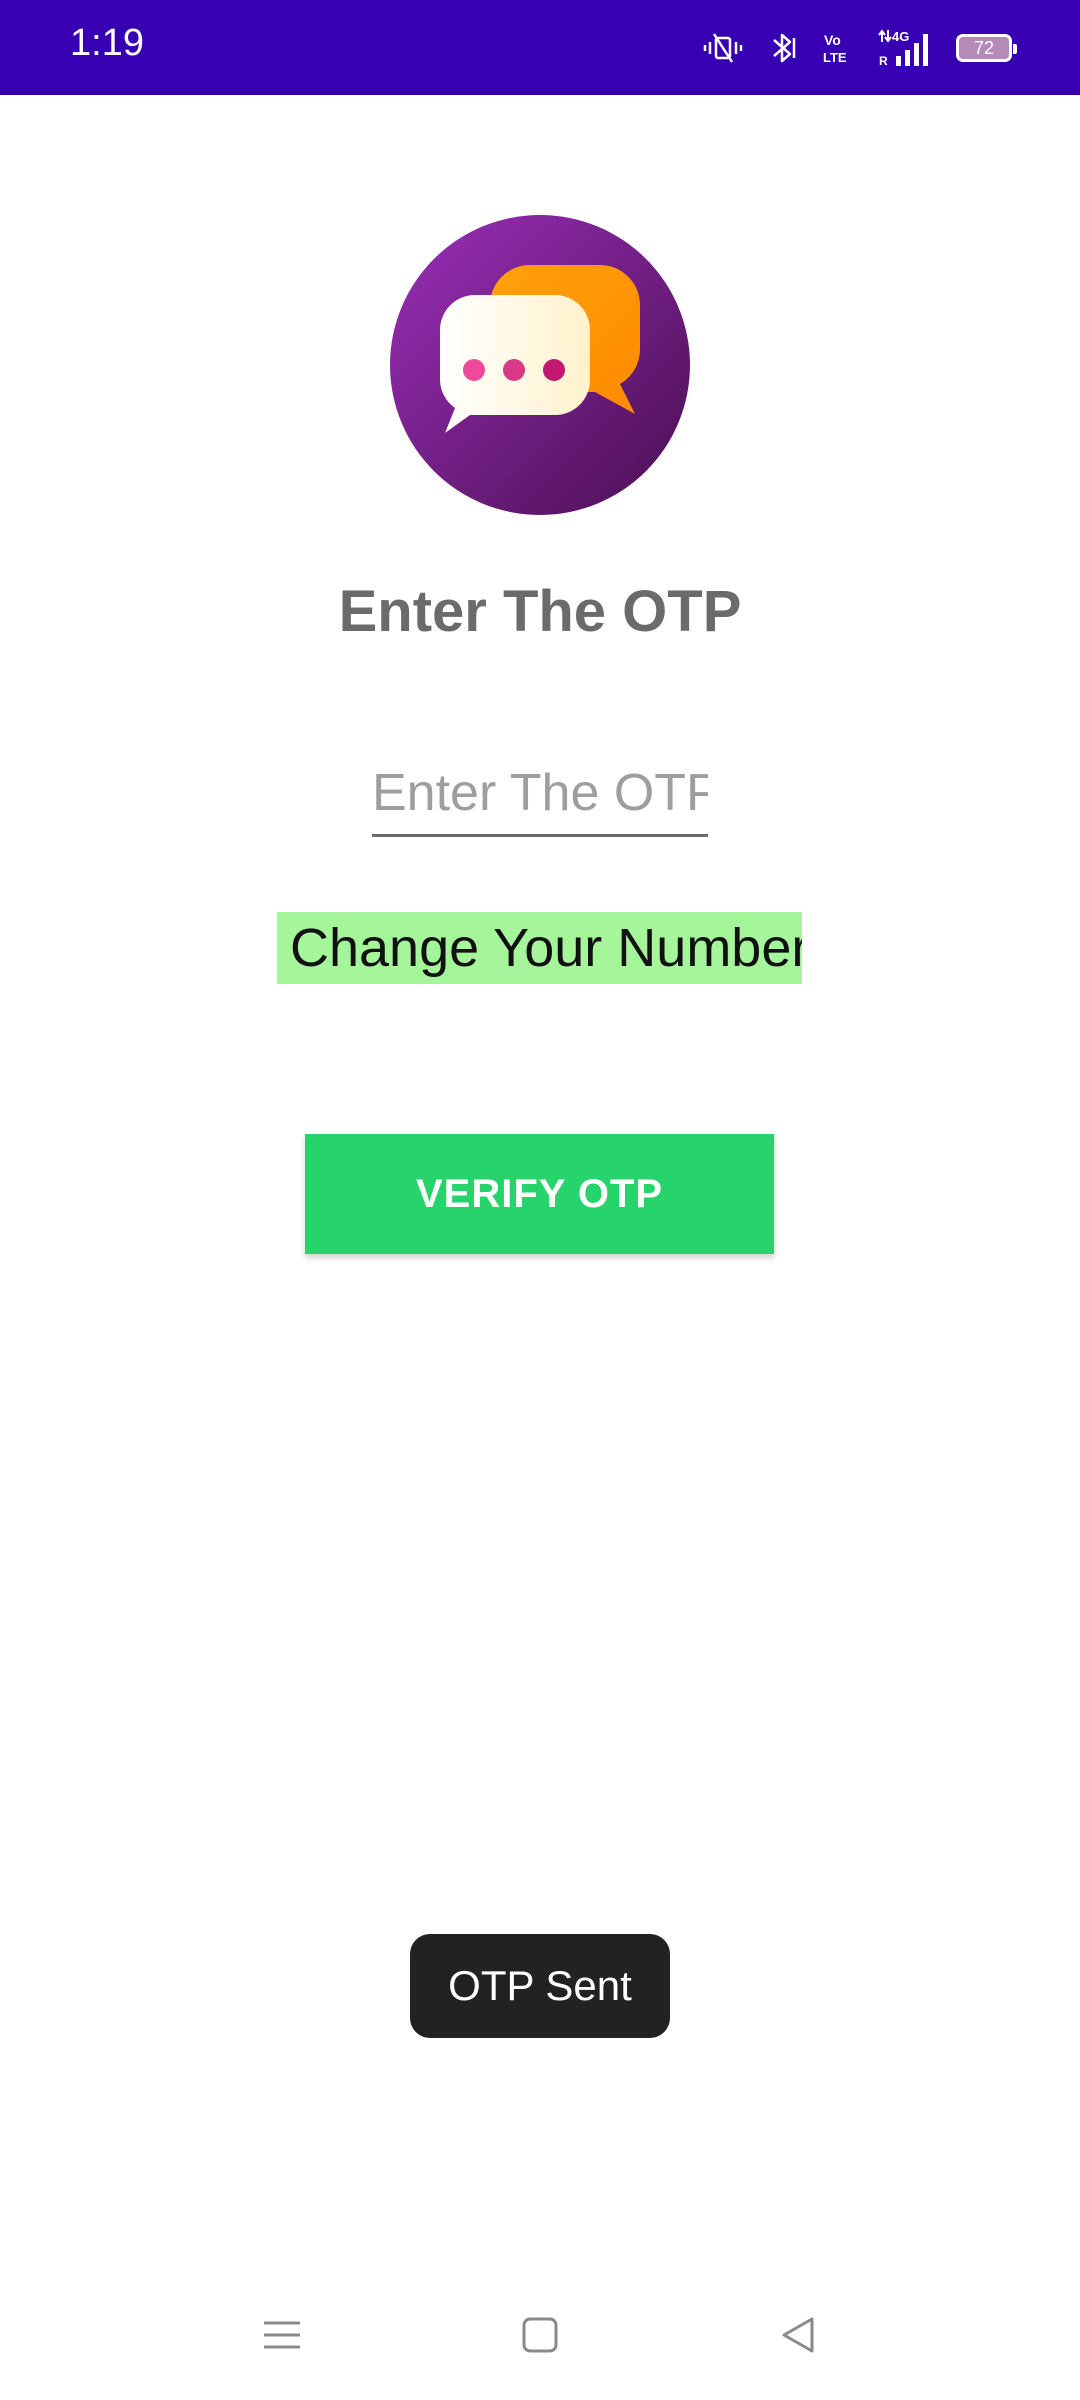 This screenshot has width=1080, height=2400. Describe the element at coordinates (832, 40) in the screenshot. I see `volte-label-top: Vo` at that location.